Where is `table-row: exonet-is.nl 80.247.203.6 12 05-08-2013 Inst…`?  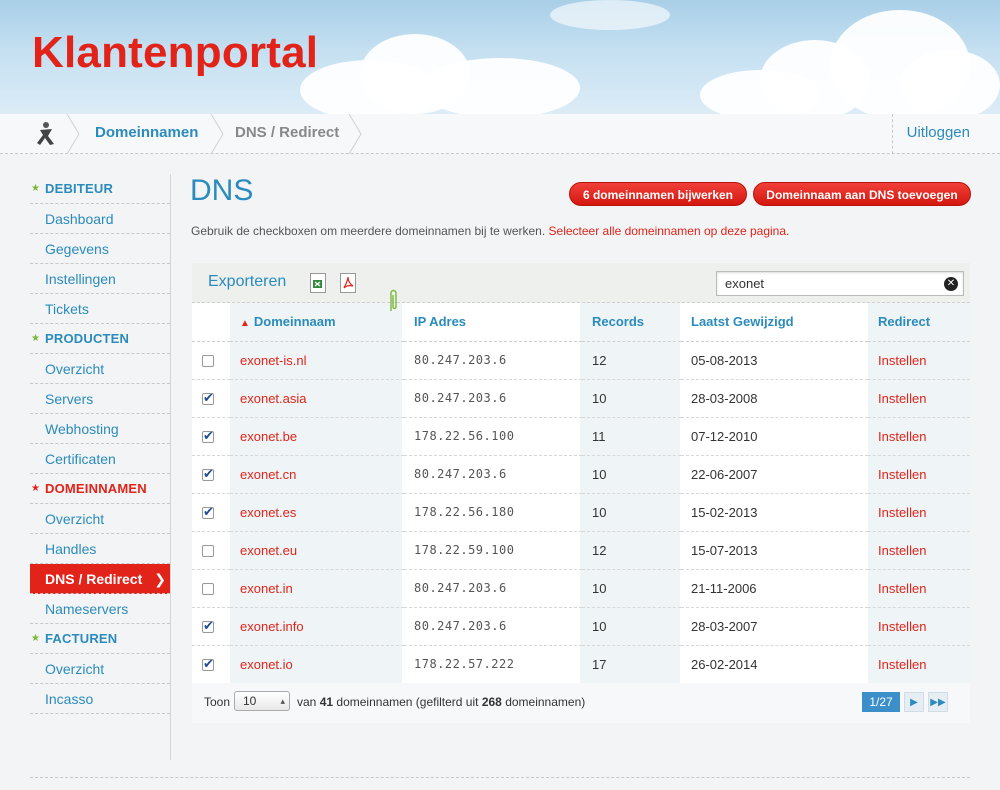
table-row: exonet-is.nl 80.247.203.6 12 05-08-2013 Inst… is located at coordinates (581, 360).